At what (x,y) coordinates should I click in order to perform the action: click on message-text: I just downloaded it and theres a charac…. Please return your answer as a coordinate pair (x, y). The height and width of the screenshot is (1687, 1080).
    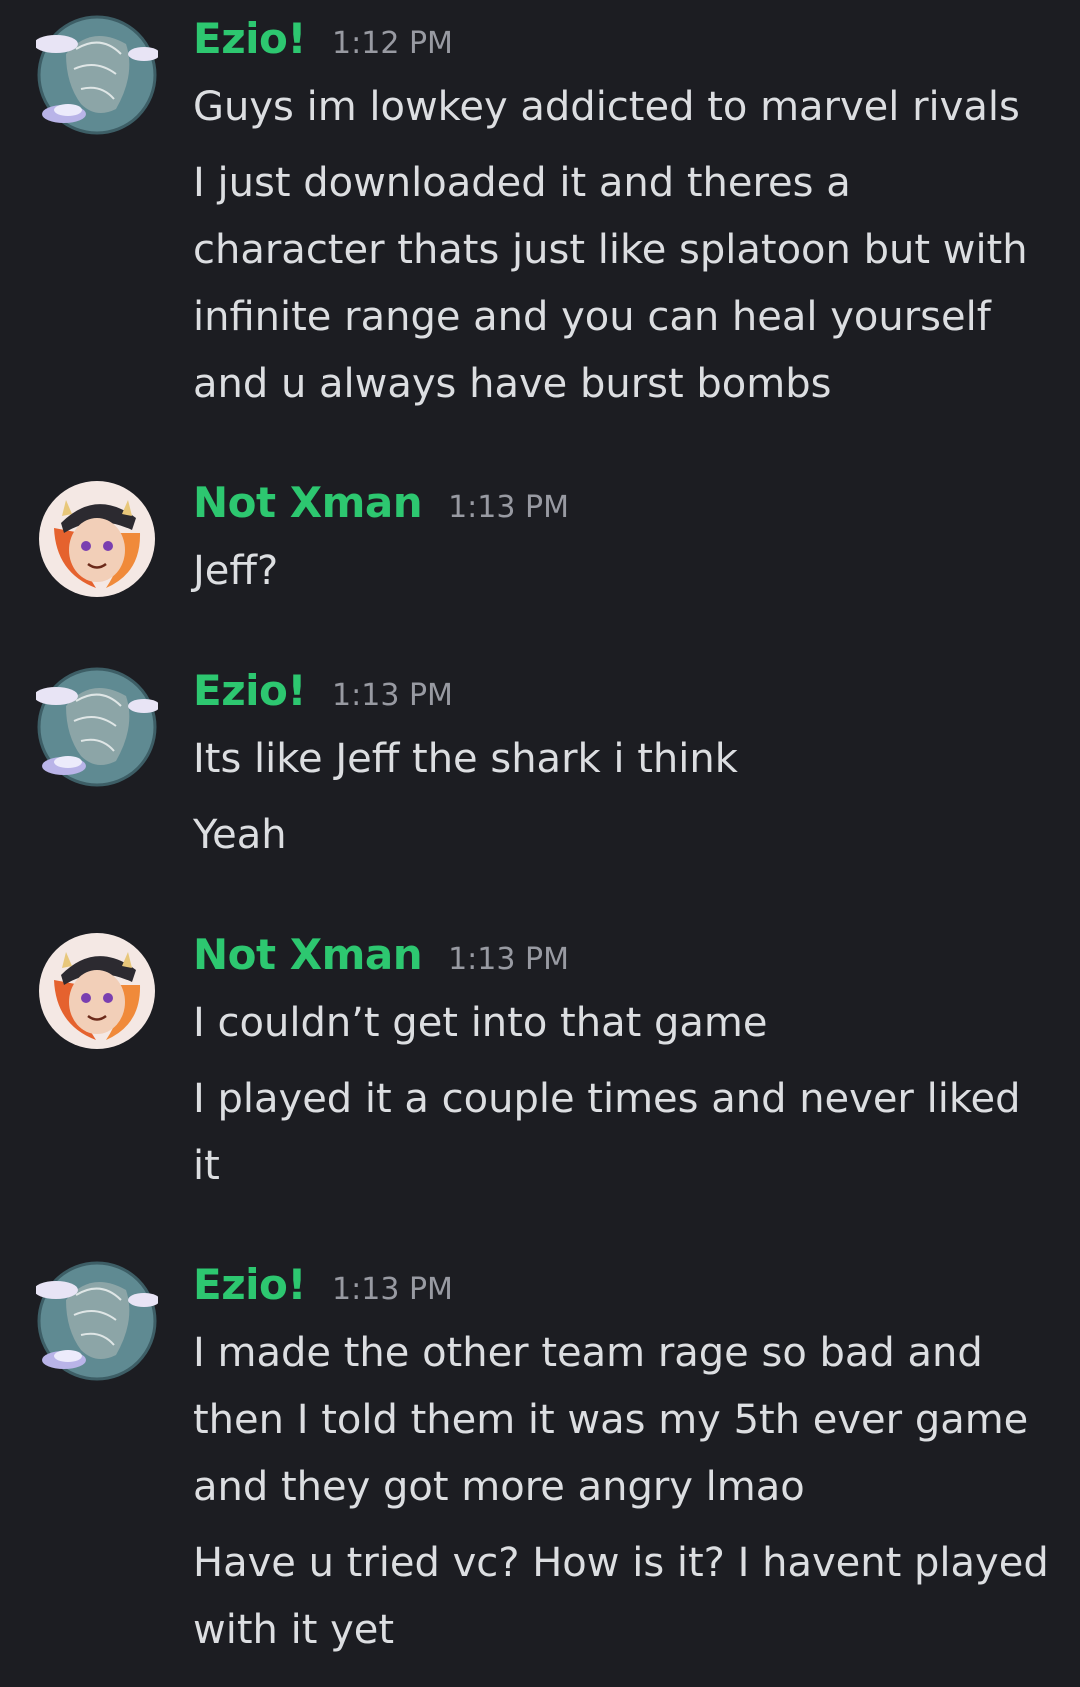
    Looking at the image, I should click on (610, 283).